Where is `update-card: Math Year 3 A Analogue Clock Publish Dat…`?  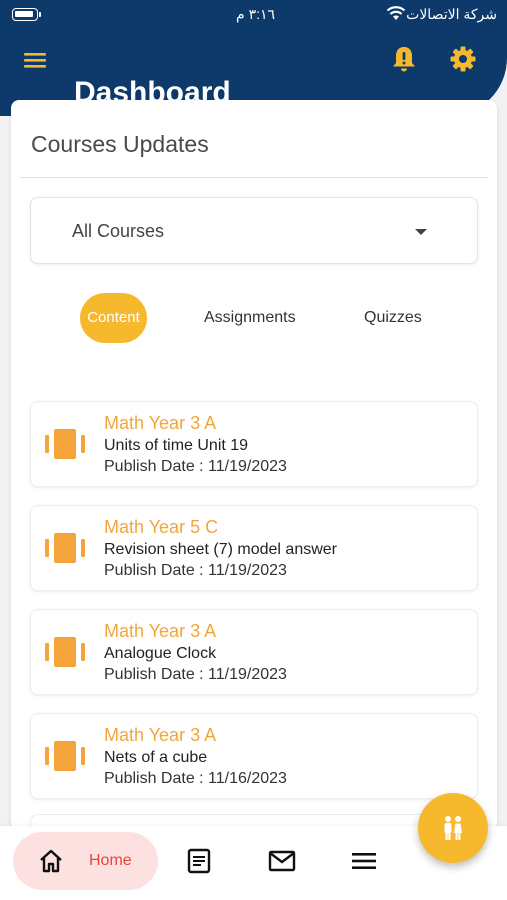 update-card: Math Year 3 A Analogue Clock Publish Dat… is located at coordinates (254, 652).